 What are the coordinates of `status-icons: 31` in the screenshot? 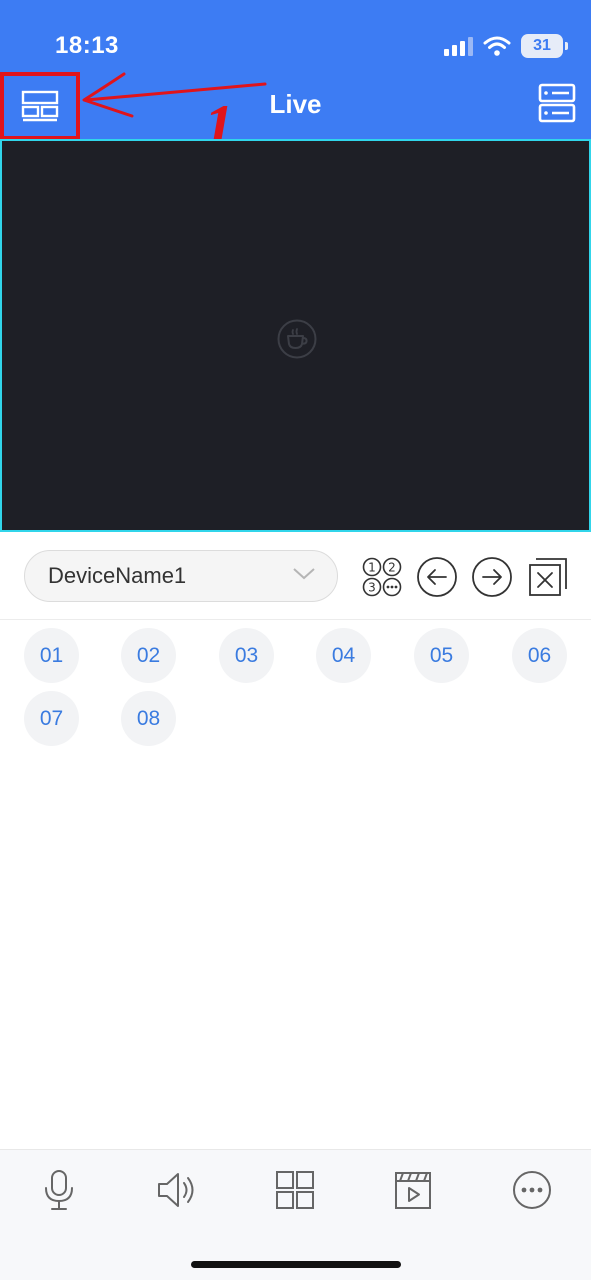 It's located at (505, 46).